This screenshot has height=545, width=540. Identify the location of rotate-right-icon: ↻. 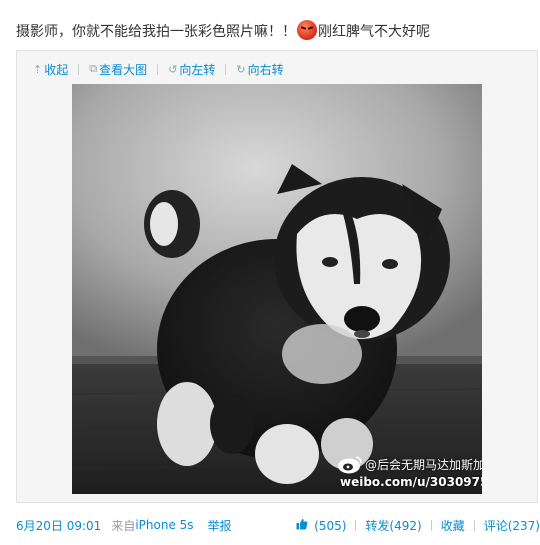
(241, 69).